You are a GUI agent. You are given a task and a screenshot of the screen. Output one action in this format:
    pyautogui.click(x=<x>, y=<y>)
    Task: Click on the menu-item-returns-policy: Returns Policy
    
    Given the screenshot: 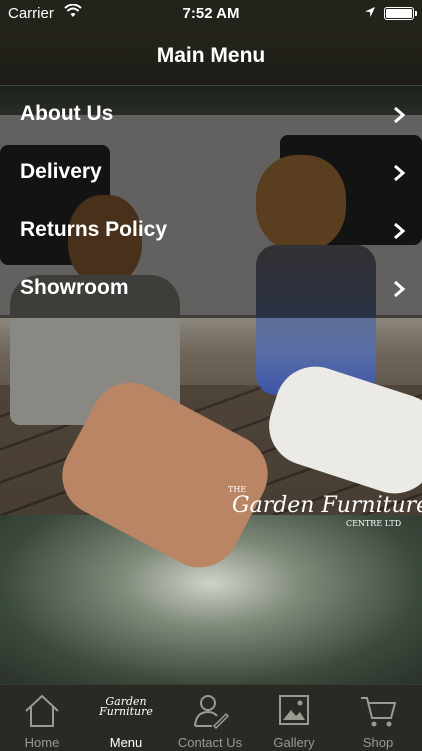 What is the action you would take?
    pyautogui.click(x=211, y=231)
    